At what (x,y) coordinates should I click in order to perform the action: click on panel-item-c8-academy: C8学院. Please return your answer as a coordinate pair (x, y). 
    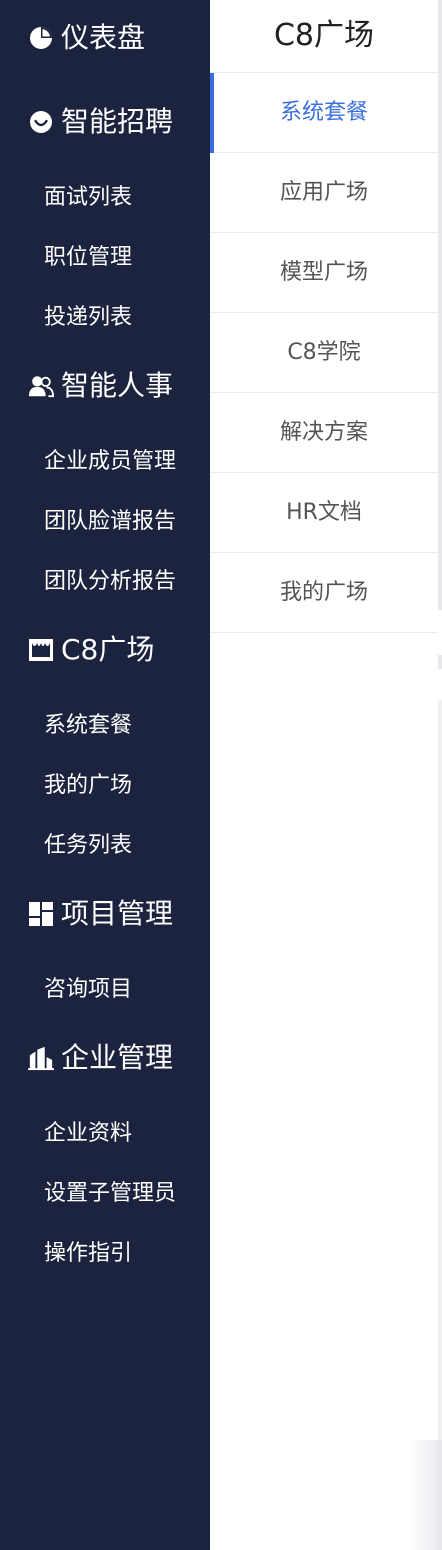
    Looking at the image, I should click on (324, 353).